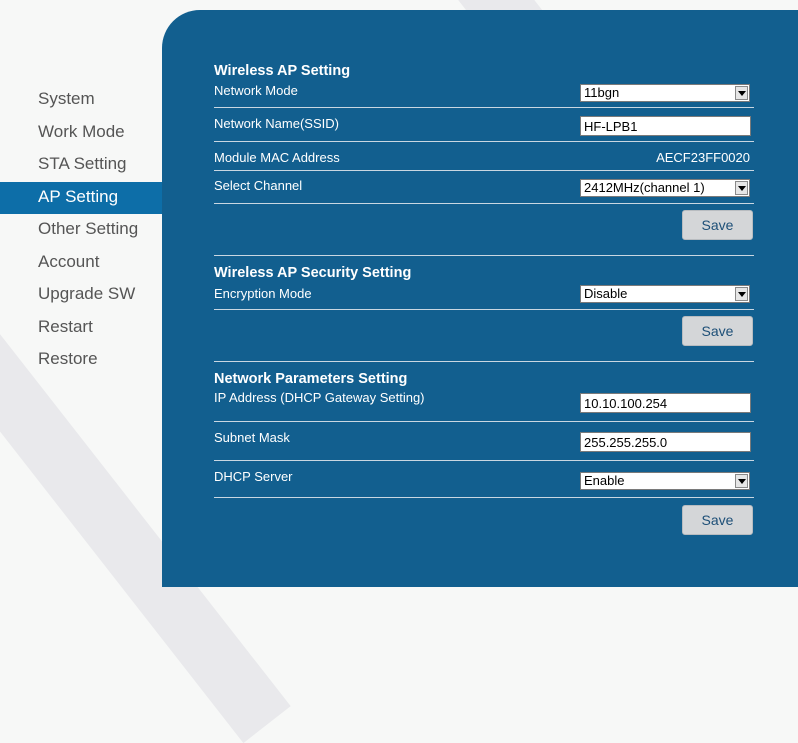  What do you see at coordinates (602, 92) in the screenshot?
I see `network-mode-value: 11bgn` at bounding box center [602, 92].